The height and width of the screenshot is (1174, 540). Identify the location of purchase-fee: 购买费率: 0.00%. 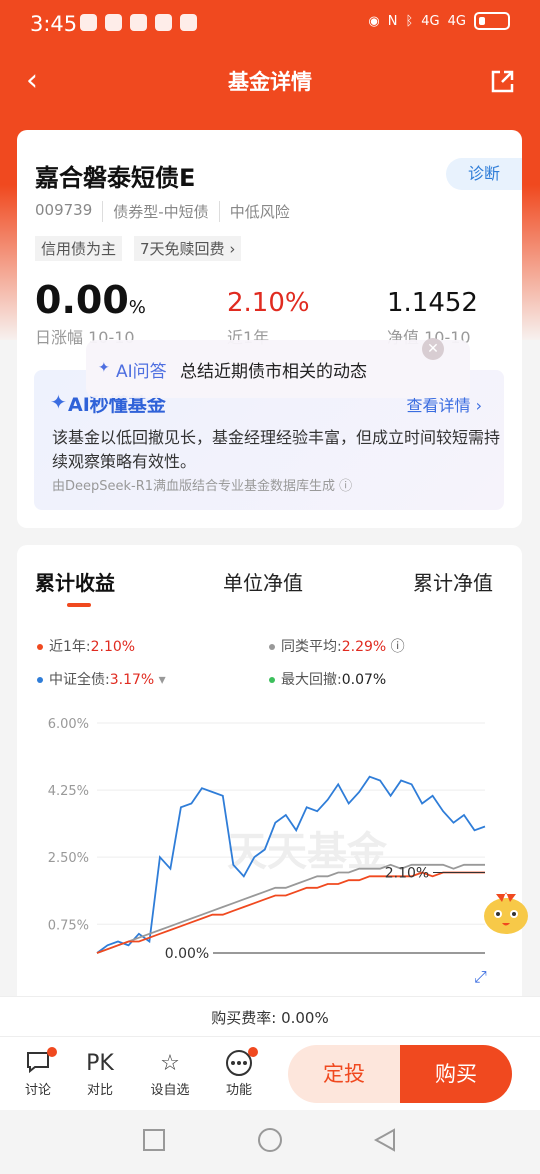
(270, 1016).